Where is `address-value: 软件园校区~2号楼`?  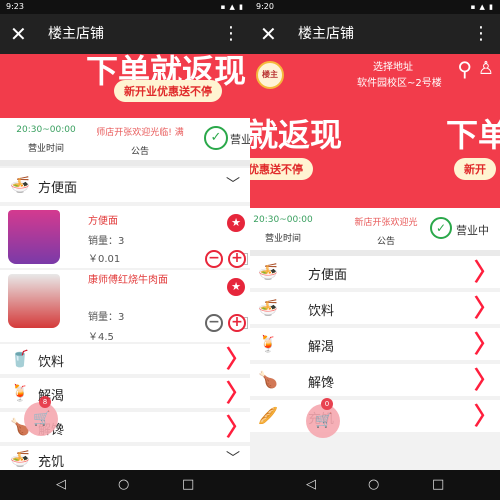
address-value: 软件园校区~2号楼 is located at coordinates (399, 81).